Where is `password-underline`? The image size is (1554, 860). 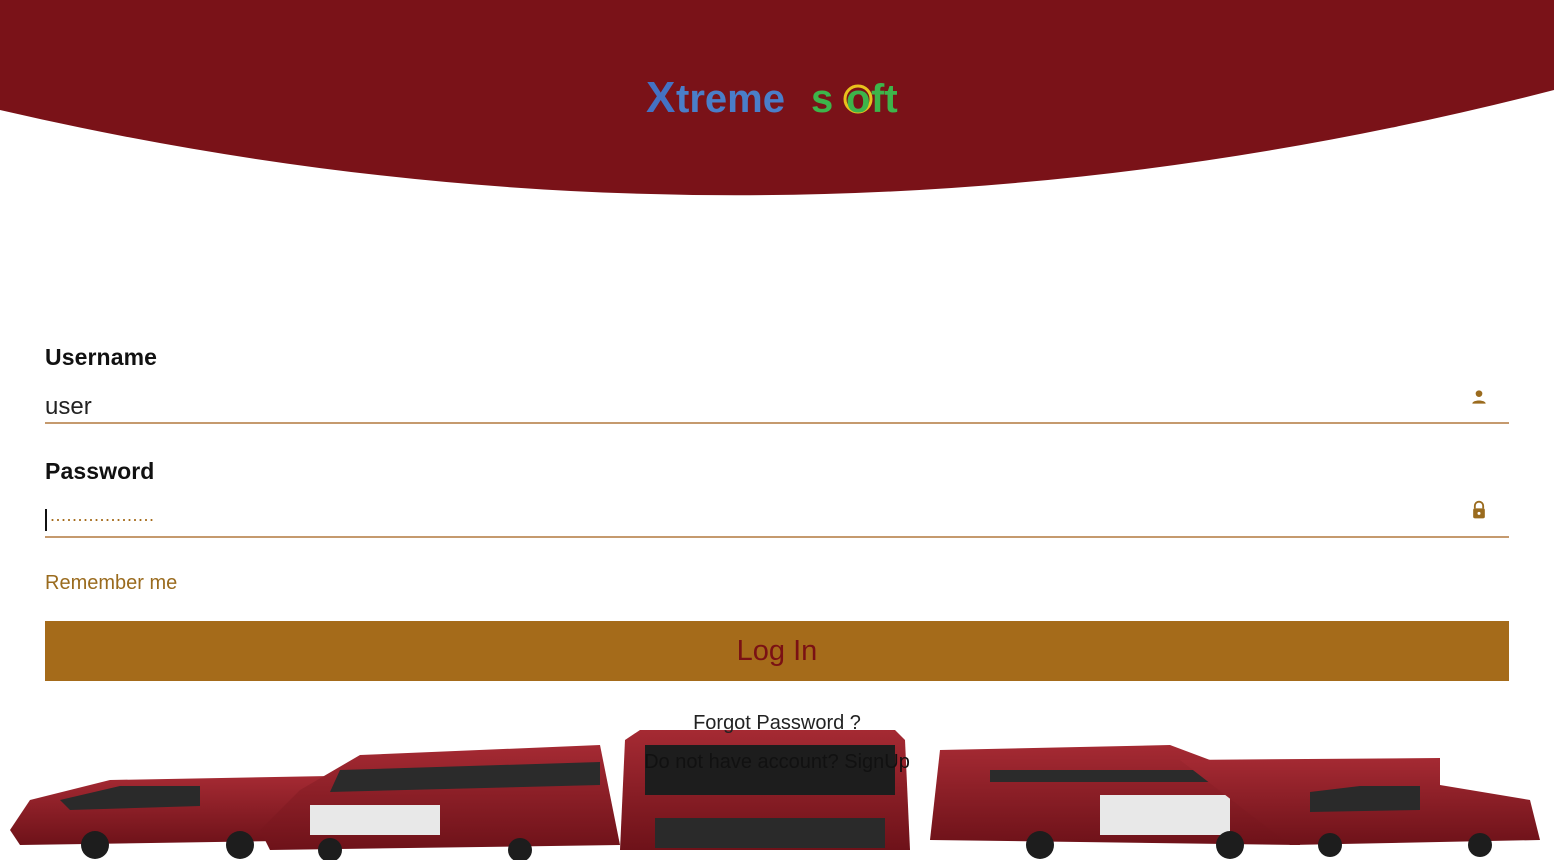 password-underline is located at coordinates (777, 537).